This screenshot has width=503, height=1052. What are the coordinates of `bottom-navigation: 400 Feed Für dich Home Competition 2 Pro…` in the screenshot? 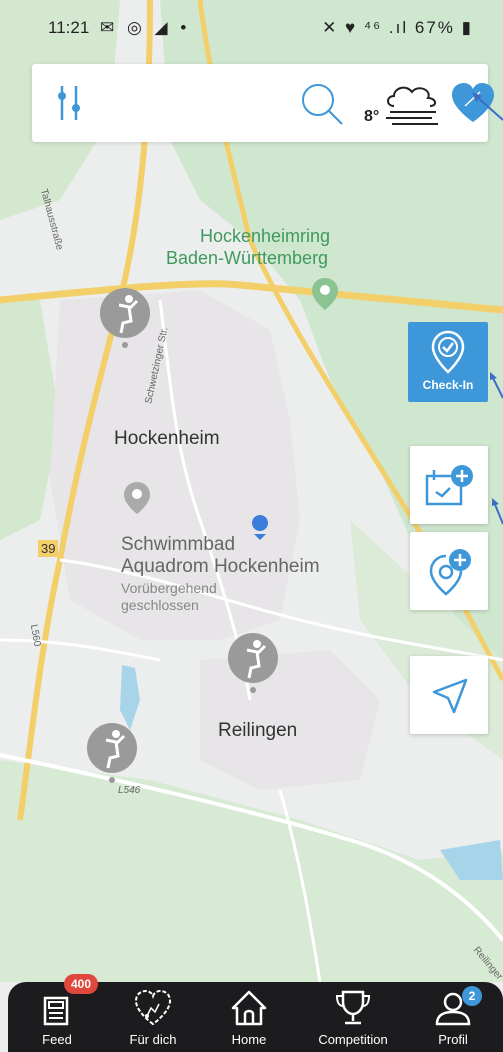 It's located at (255, 1013).